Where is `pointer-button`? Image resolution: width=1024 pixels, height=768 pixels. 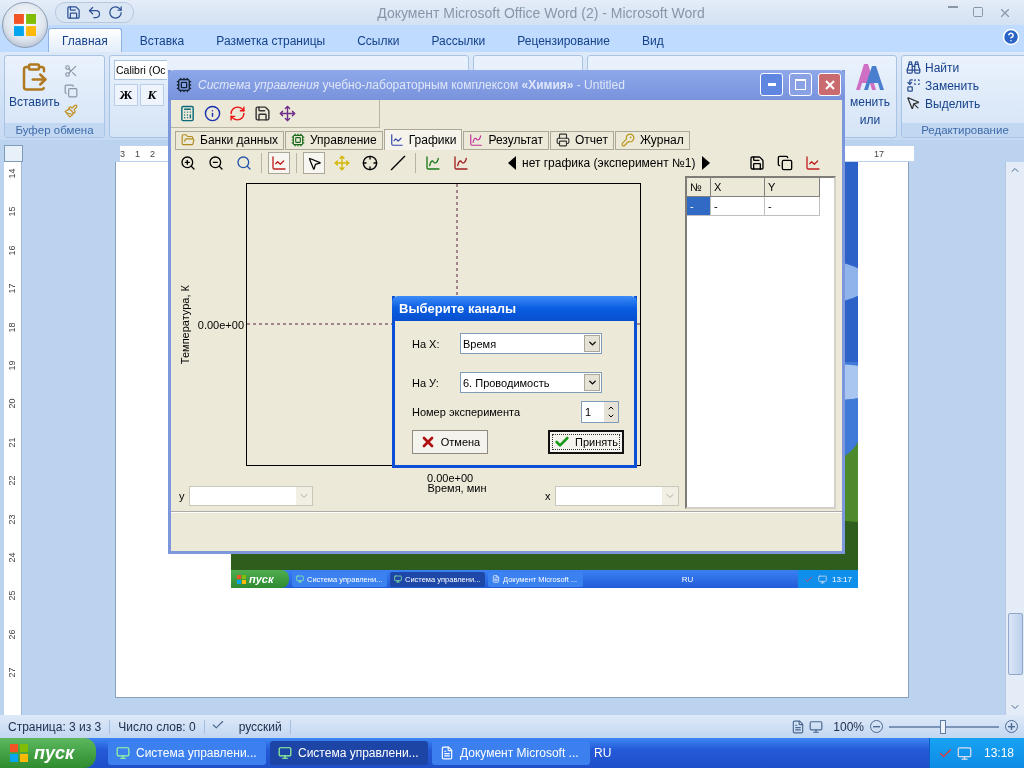
pointer-button is located at coordinates (314, 163).